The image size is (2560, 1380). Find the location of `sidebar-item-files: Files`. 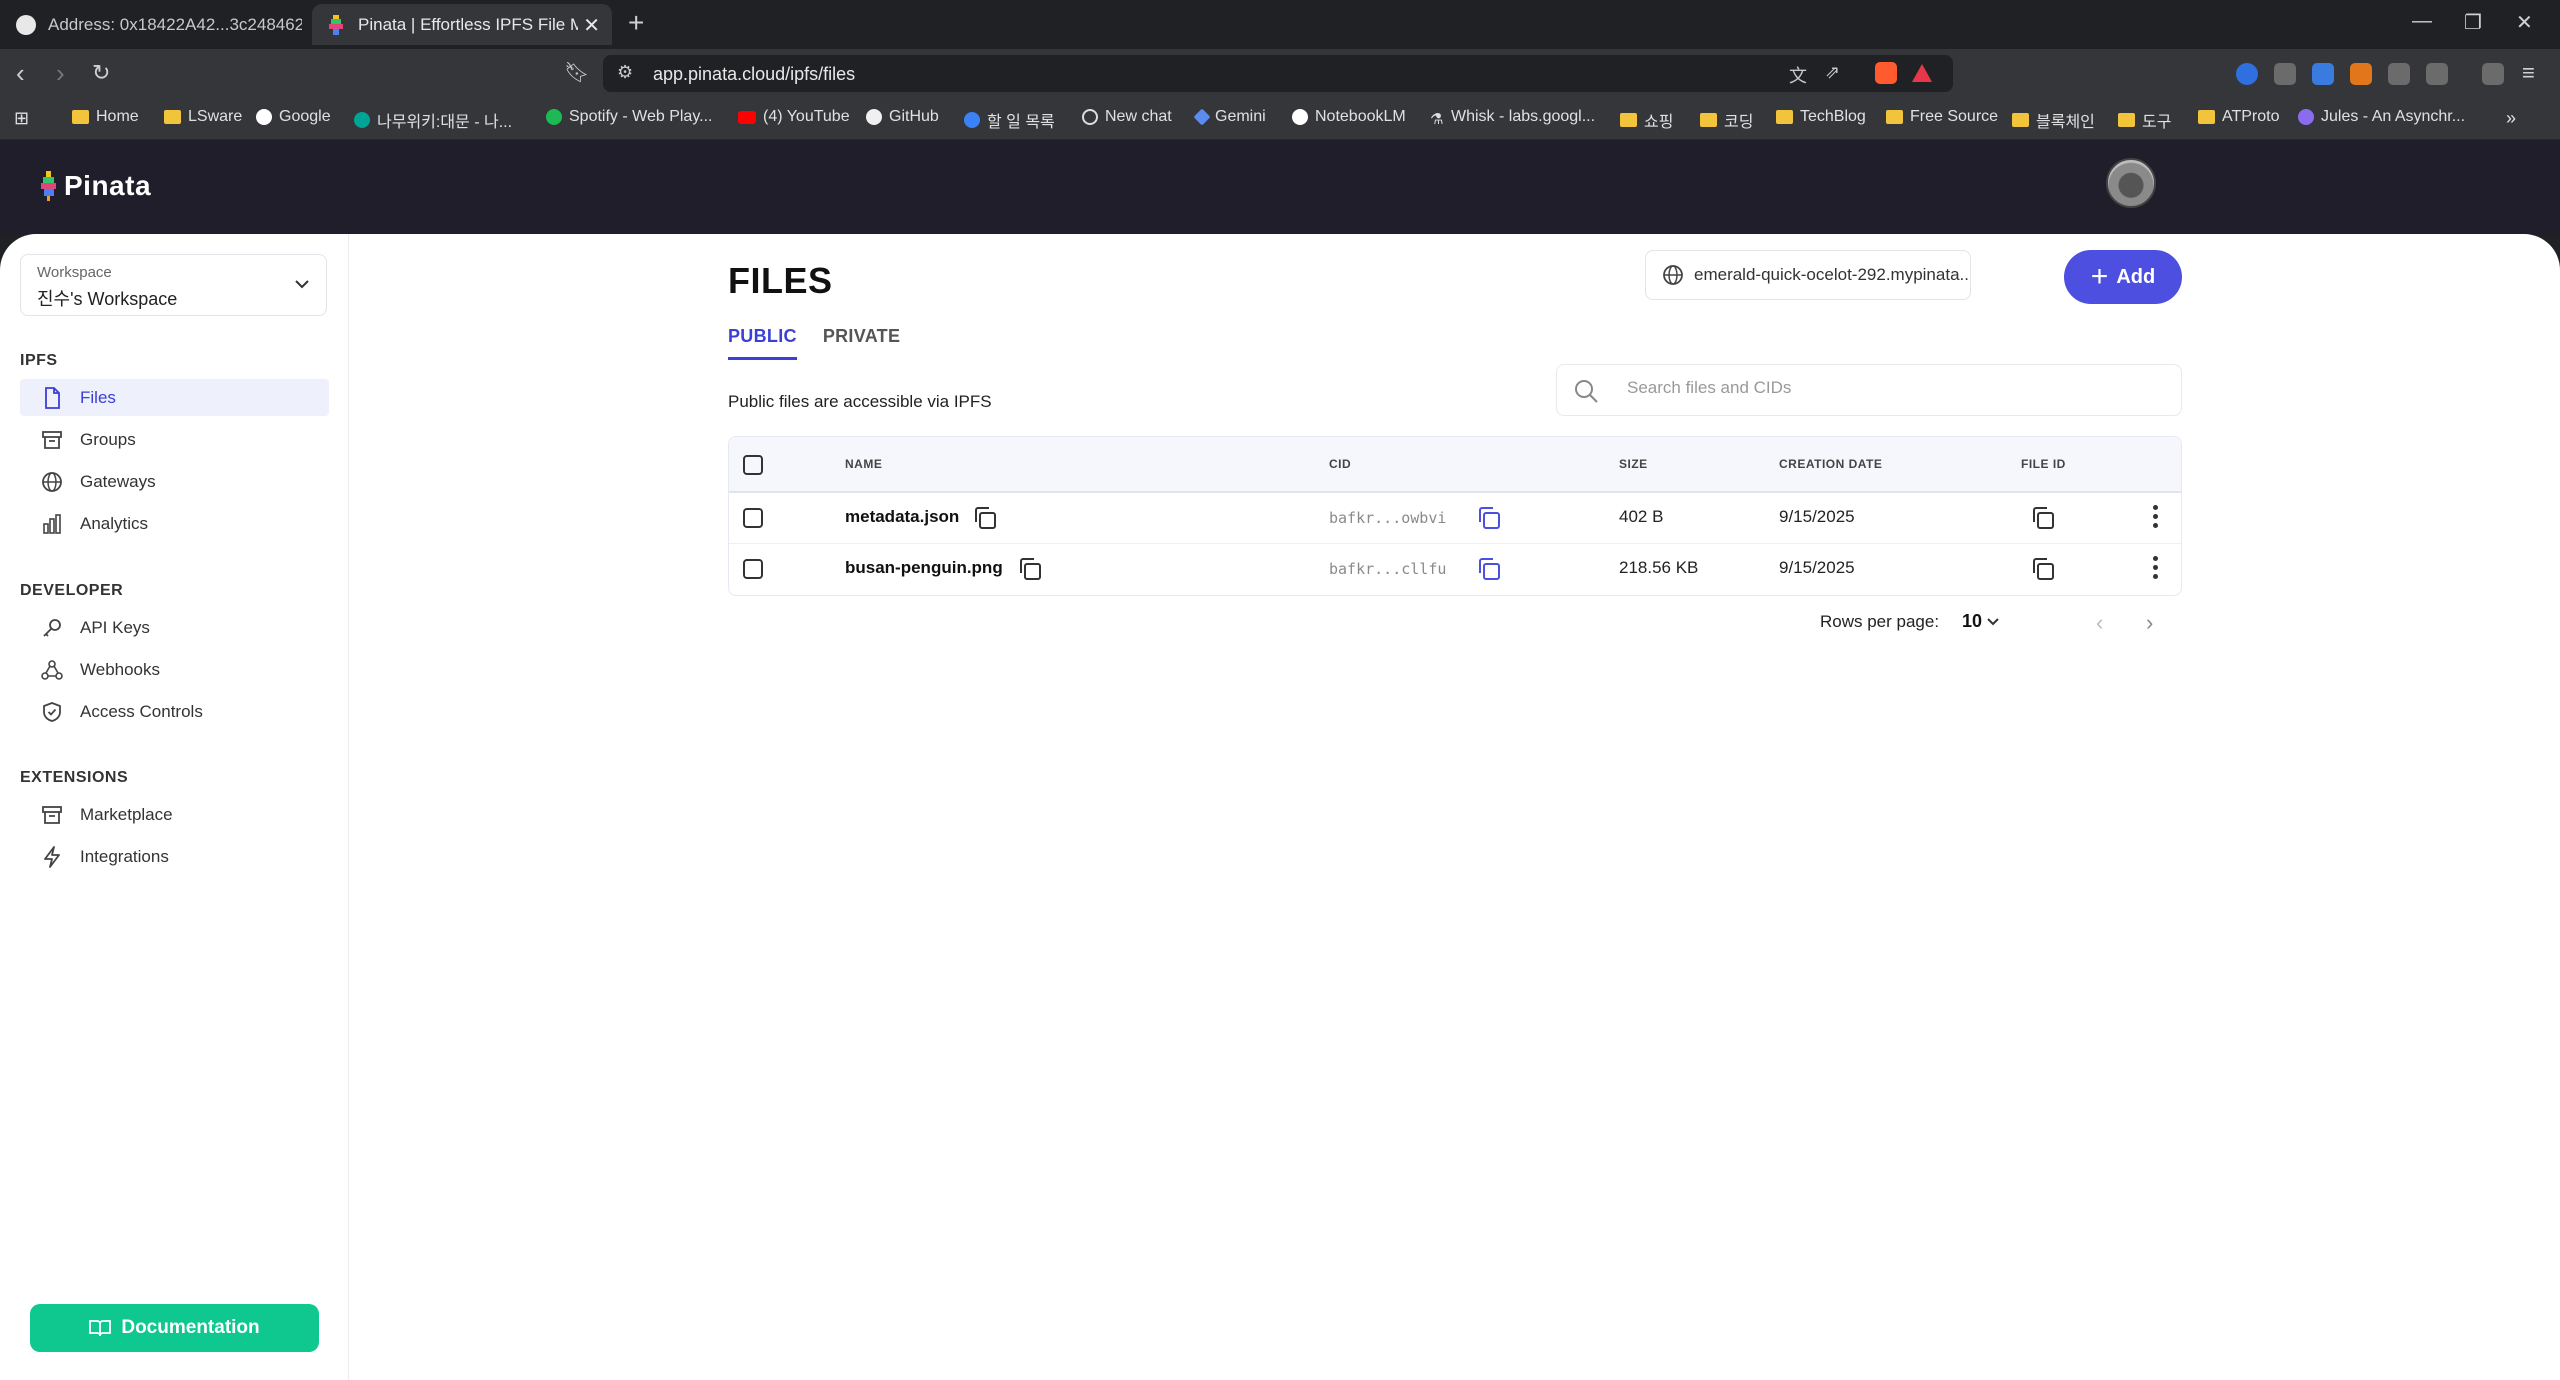

sidebar-item-files: Files is located at coordinates (174, 397).